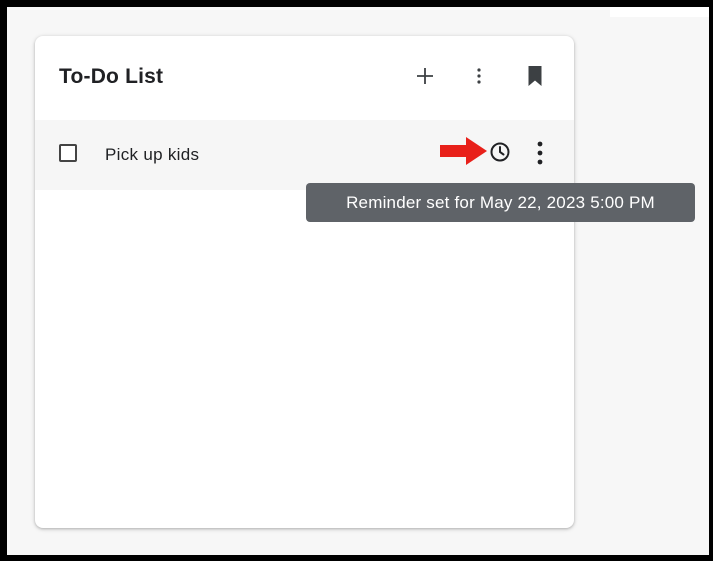 Image resolution: width=713 pixels, height=561 pixels. I want to click on task-label: Pick up kids, so click(152, 154).